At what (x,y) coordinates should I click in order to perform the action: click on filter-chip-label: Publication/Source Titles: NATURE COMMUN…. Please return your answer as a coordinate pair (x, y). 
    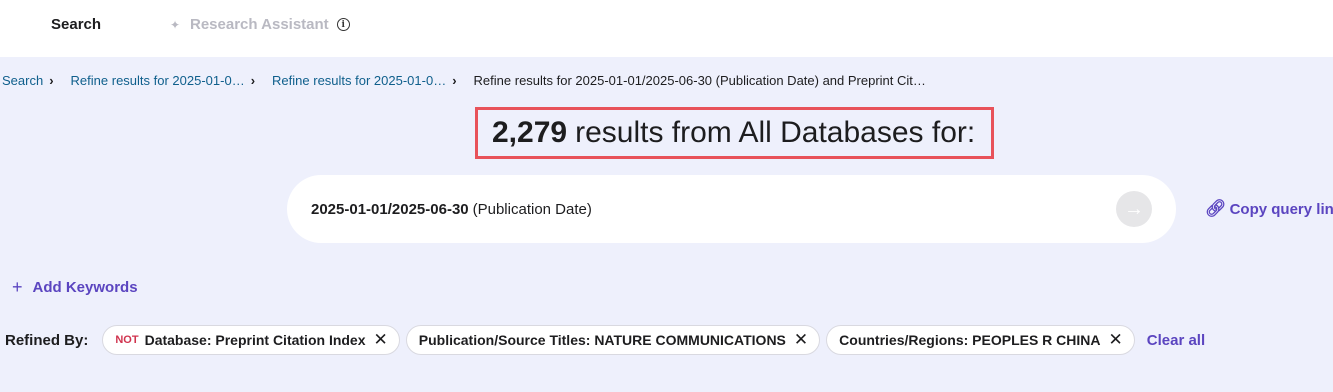
    Looking at the image, I should click on (602, 340).